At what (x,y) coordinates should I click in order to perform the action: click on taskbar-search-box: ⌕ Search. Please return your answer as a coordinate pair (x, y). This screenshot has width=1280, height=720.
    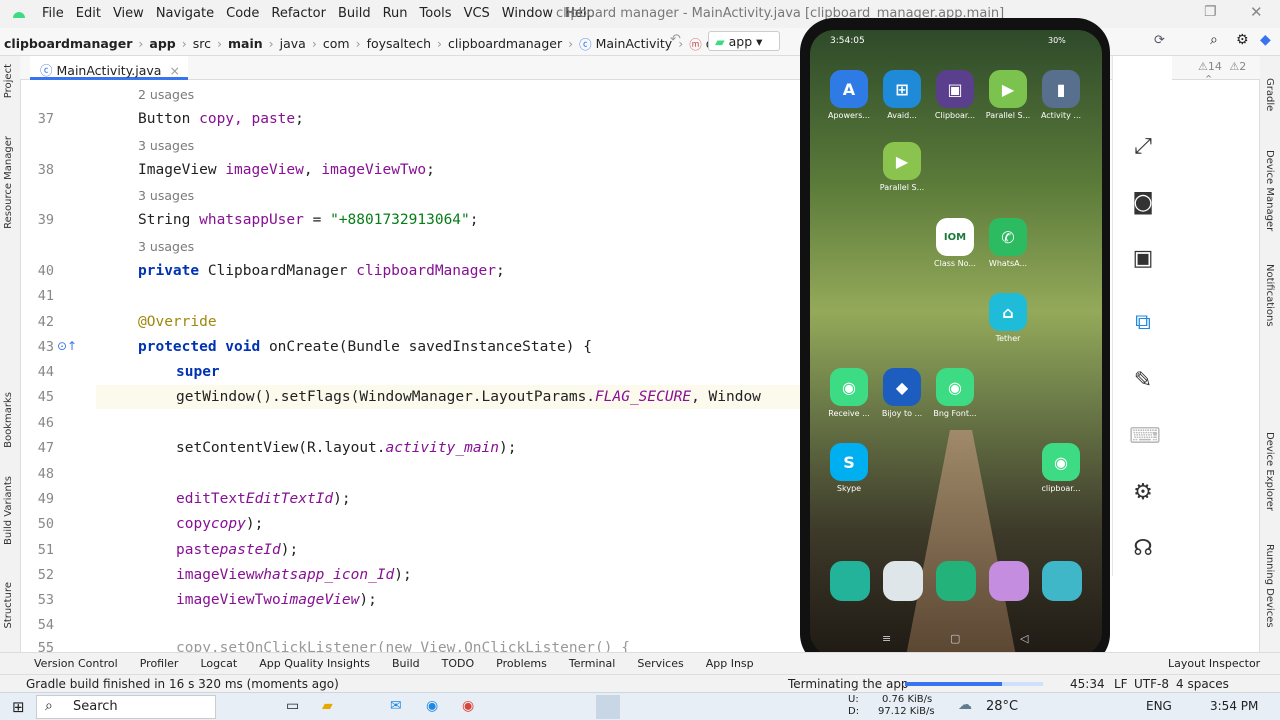
    Looking at the image, I should click on (126, 707).